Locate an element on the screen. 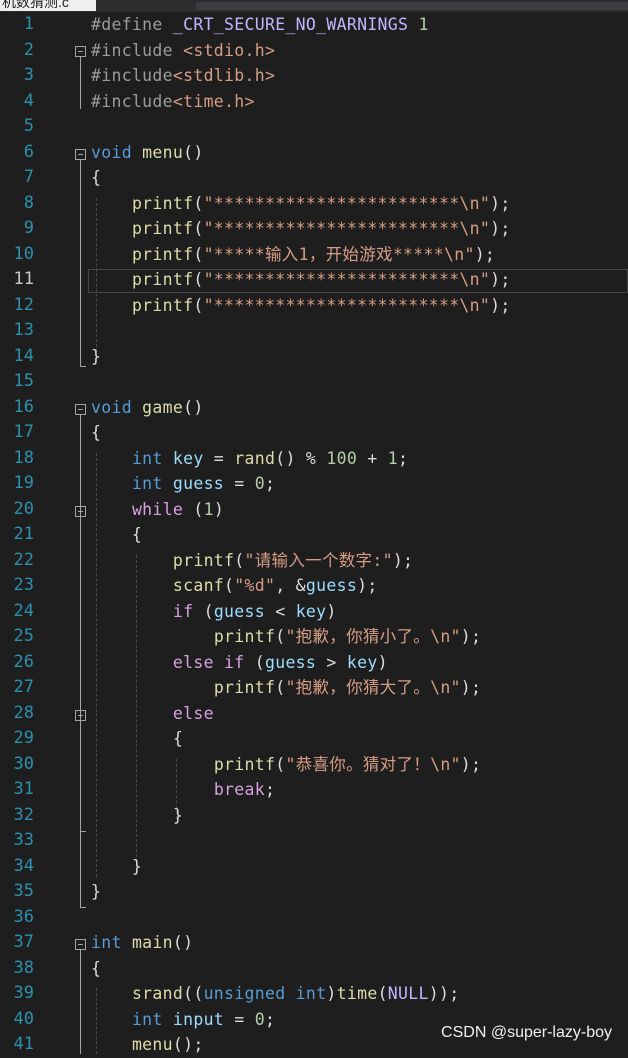 This screenshot has height=1058, width=628. code-token: while is located at coordinates (157, 509).